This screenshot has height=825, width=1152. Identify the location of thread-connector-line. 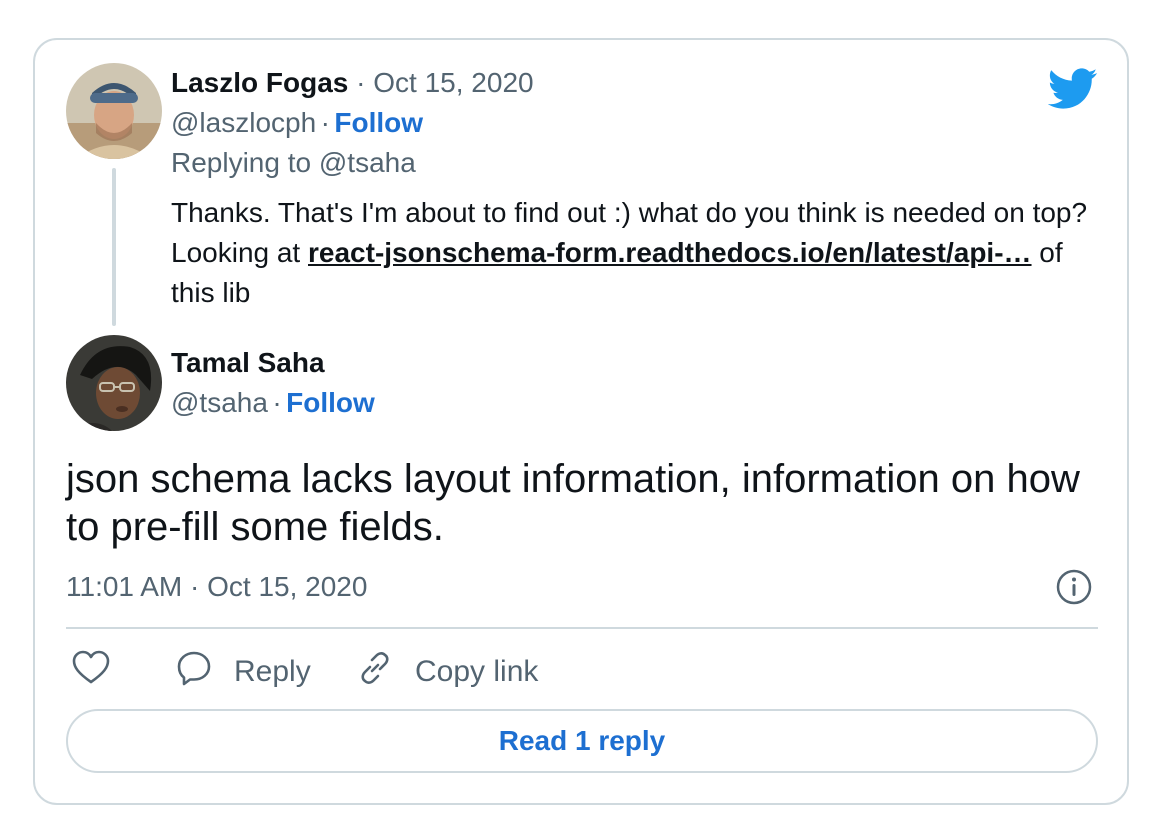
(114, 247).